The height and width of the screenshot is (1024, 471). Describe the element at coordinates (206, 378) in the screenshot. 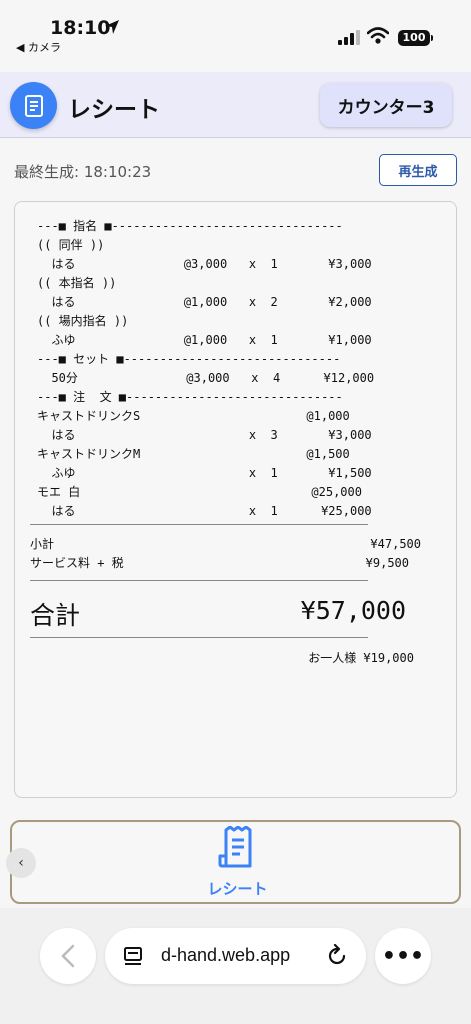

I see `receipt-line: 50分 @3,000 x 4 ¥12,000` at that location.